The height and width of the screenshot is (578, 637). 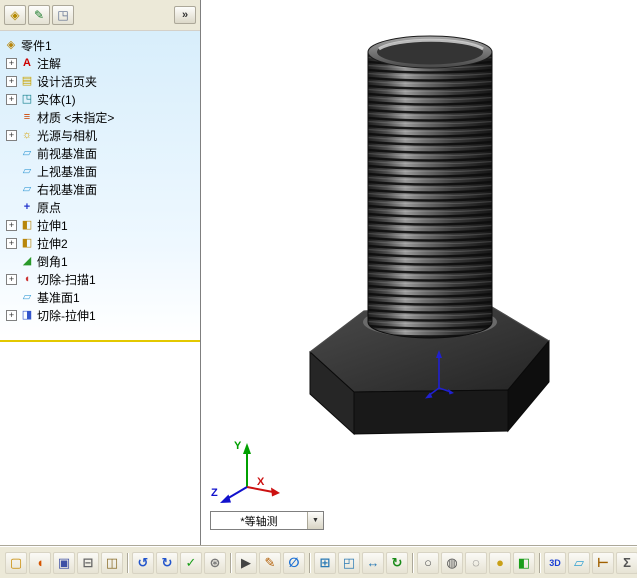 I want to click on redo-icon: ↻, so click(x=167, y=562).